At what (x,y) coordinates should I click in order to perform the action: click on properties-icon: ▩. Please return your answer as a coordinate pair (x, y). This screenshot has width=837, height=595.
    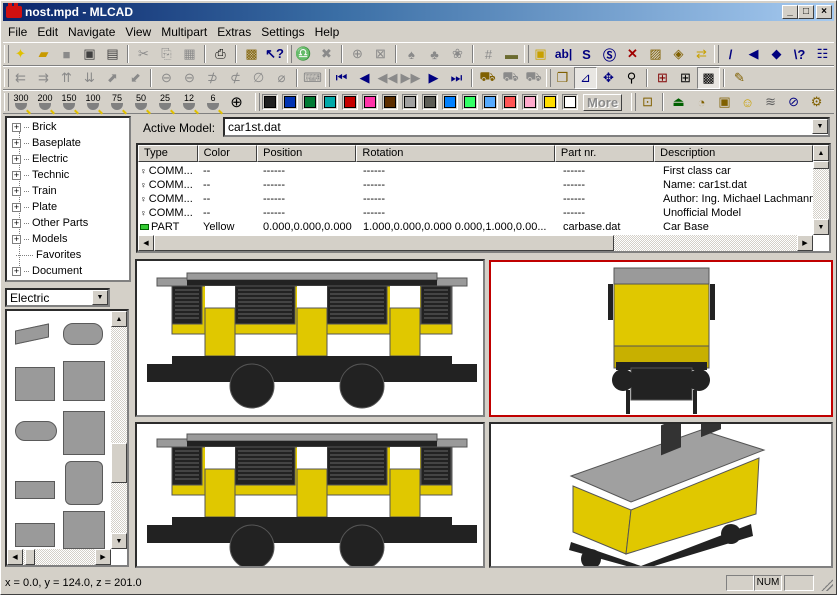
    Looking at the image, I should click on (251, 54).